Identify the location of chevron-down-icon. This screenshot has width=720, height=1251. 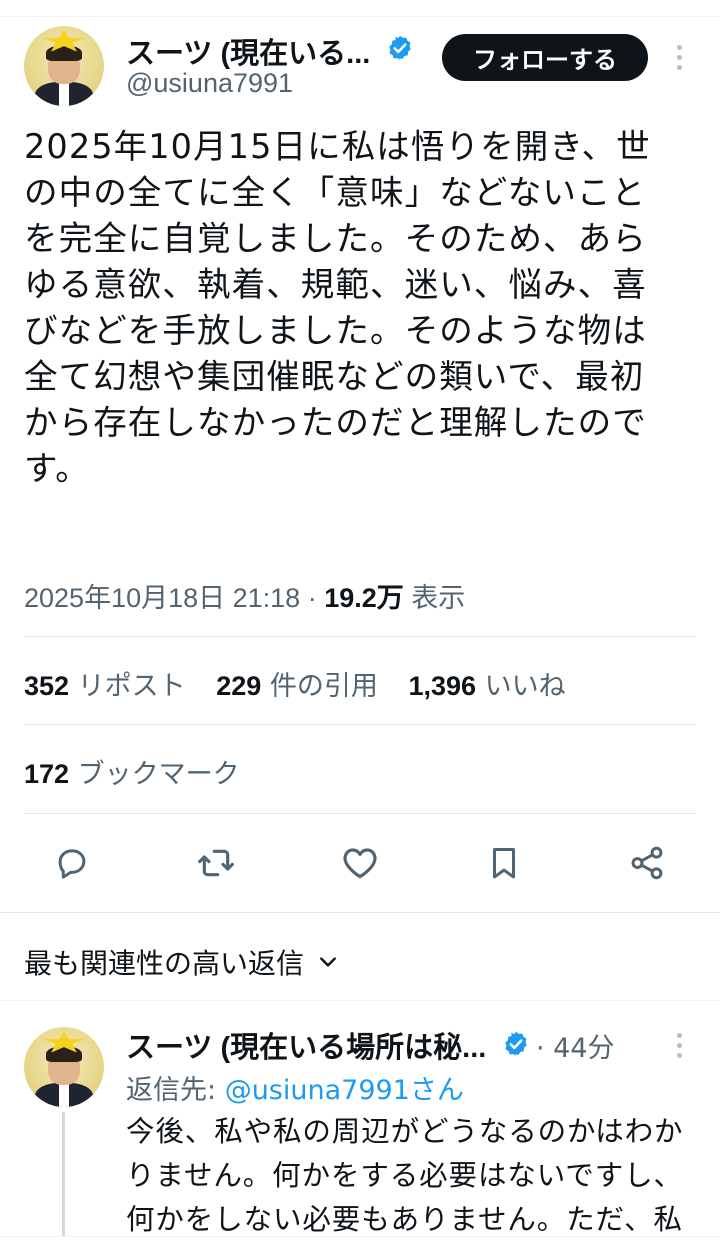
(328, 962).